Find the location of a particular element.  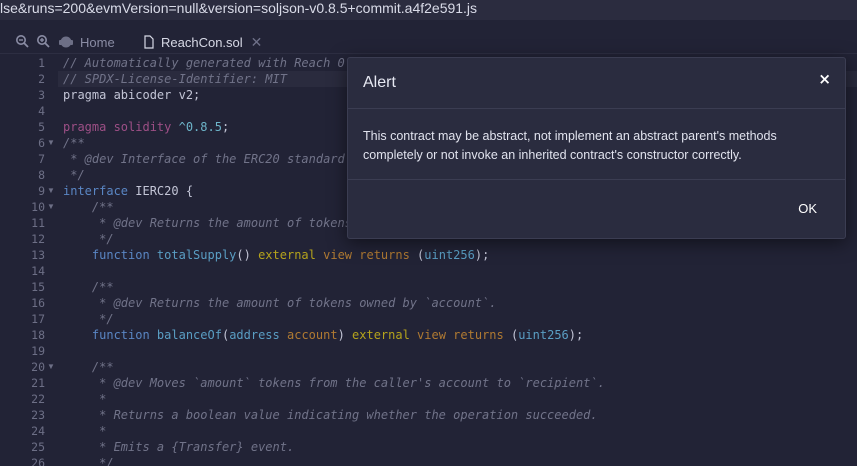

code-line: pragma abicoder v2; is located at coordinates (132, 95).